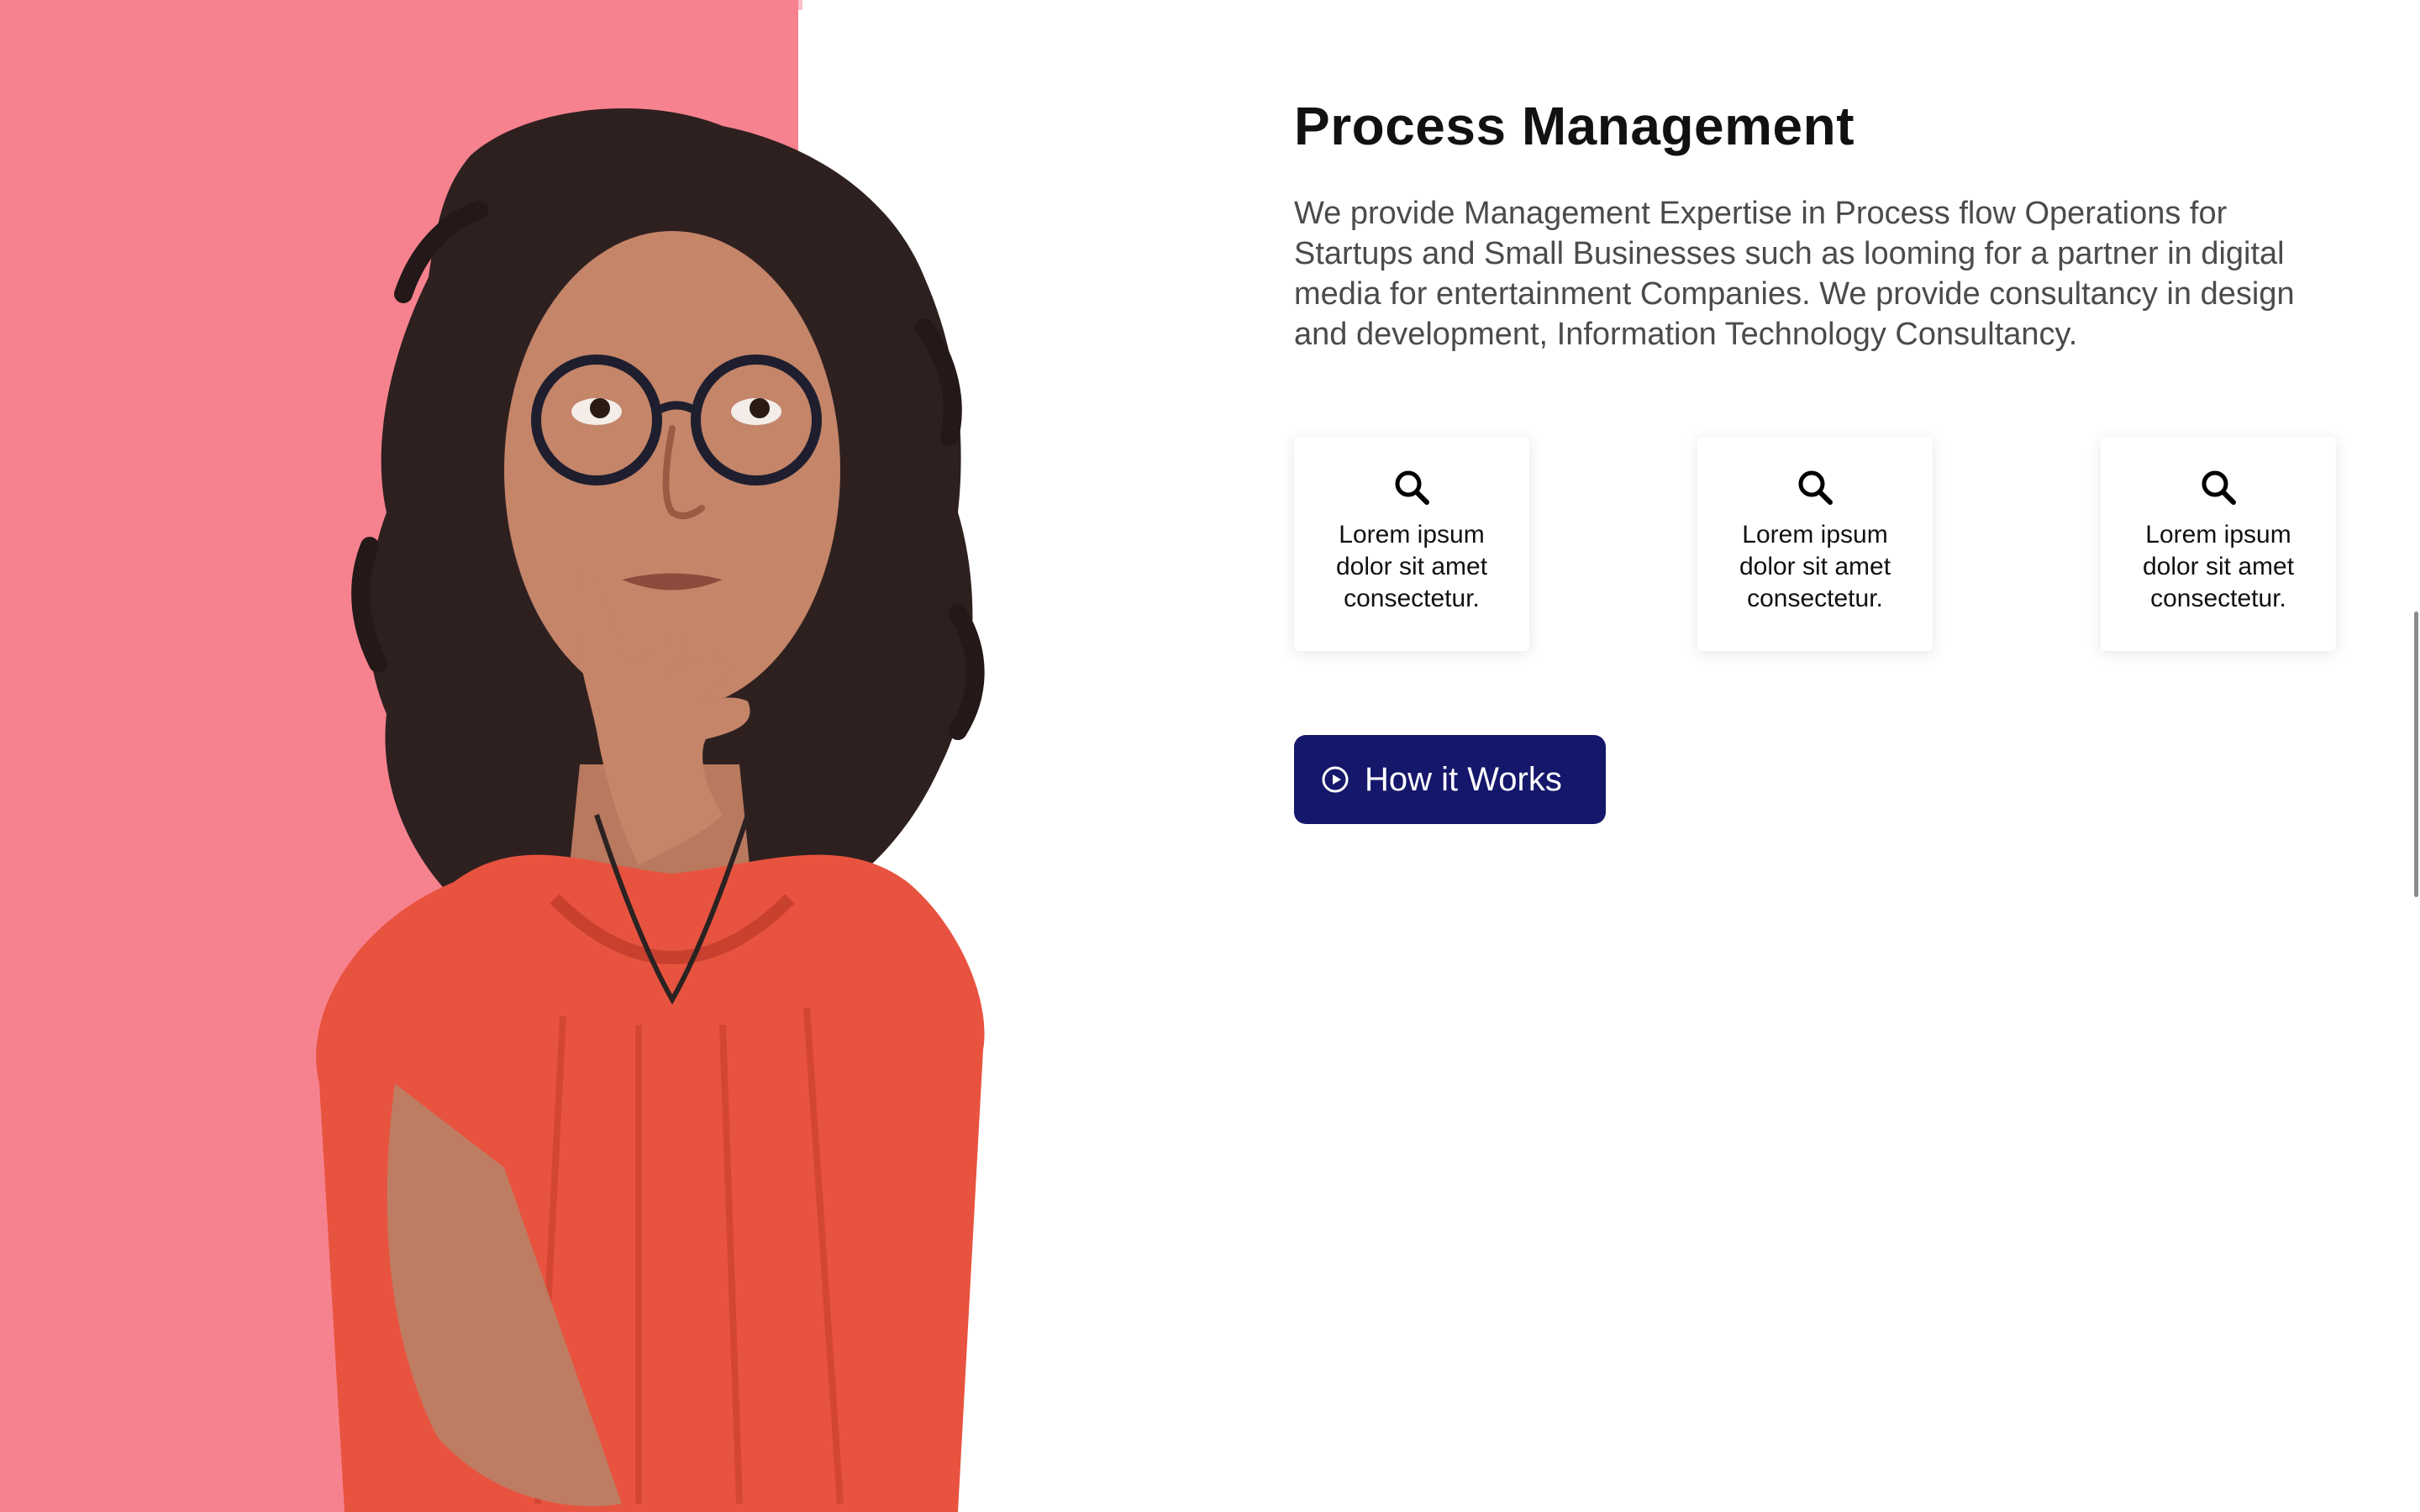  I want to click on how-it-works-button: How it Works, so click(1450, 779).